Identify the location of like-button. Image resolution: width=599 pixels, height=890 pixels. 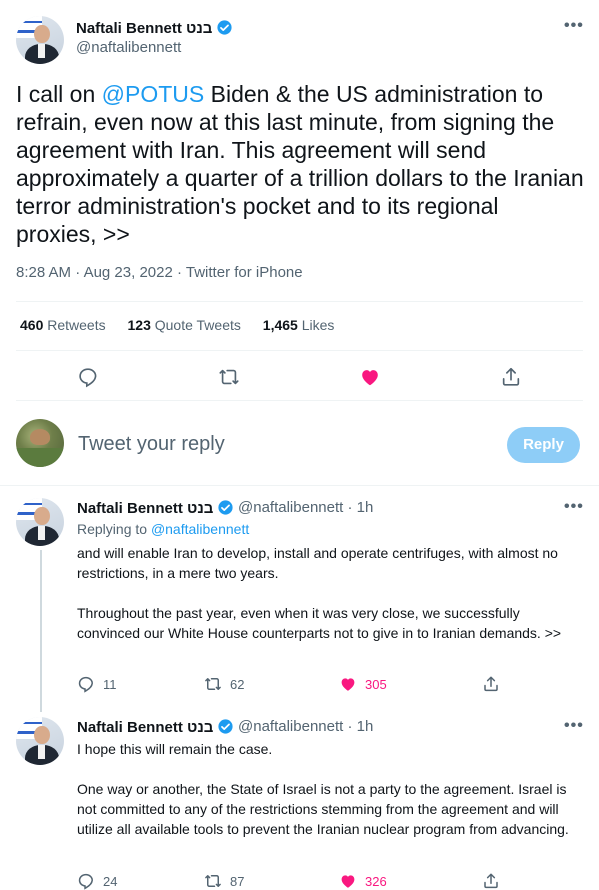
(370, 377).